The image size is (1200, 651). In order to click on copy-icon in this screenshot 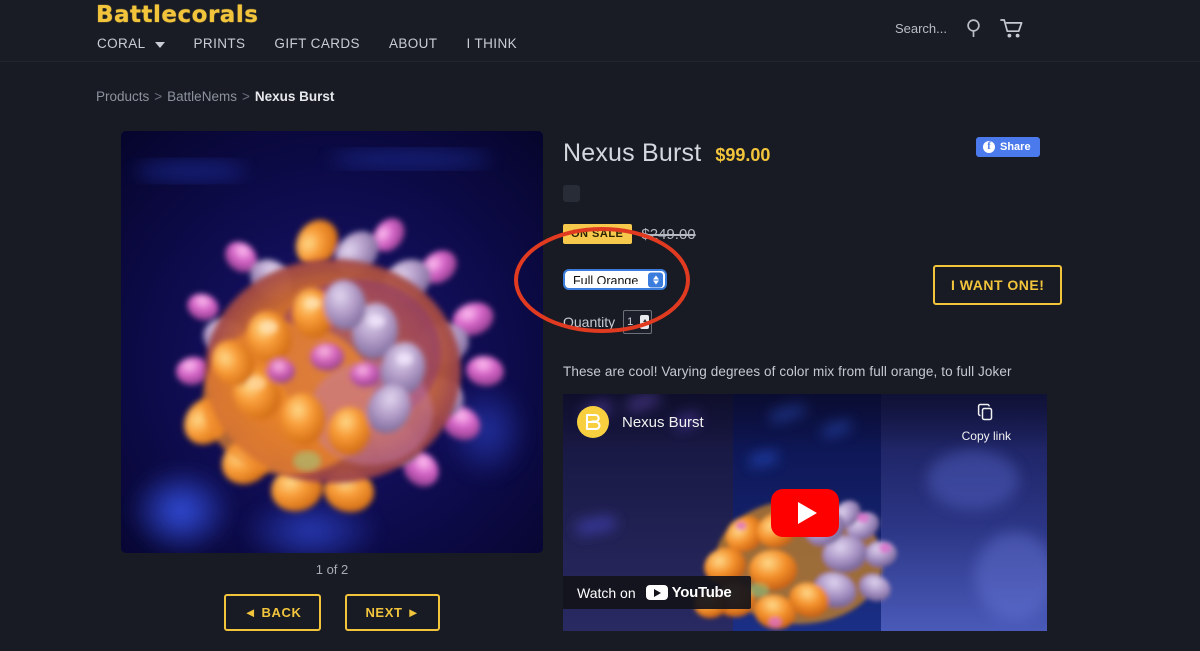, I will do `click(986, 413)`.